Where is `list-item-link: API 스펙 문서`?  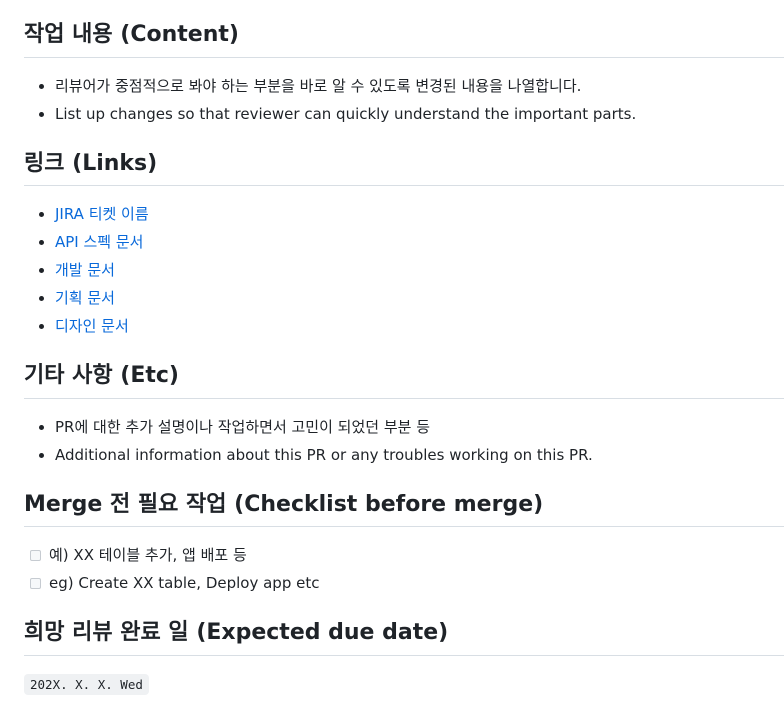 list-item-link: API 스펙 문서 is located at coordinates (419, 242).